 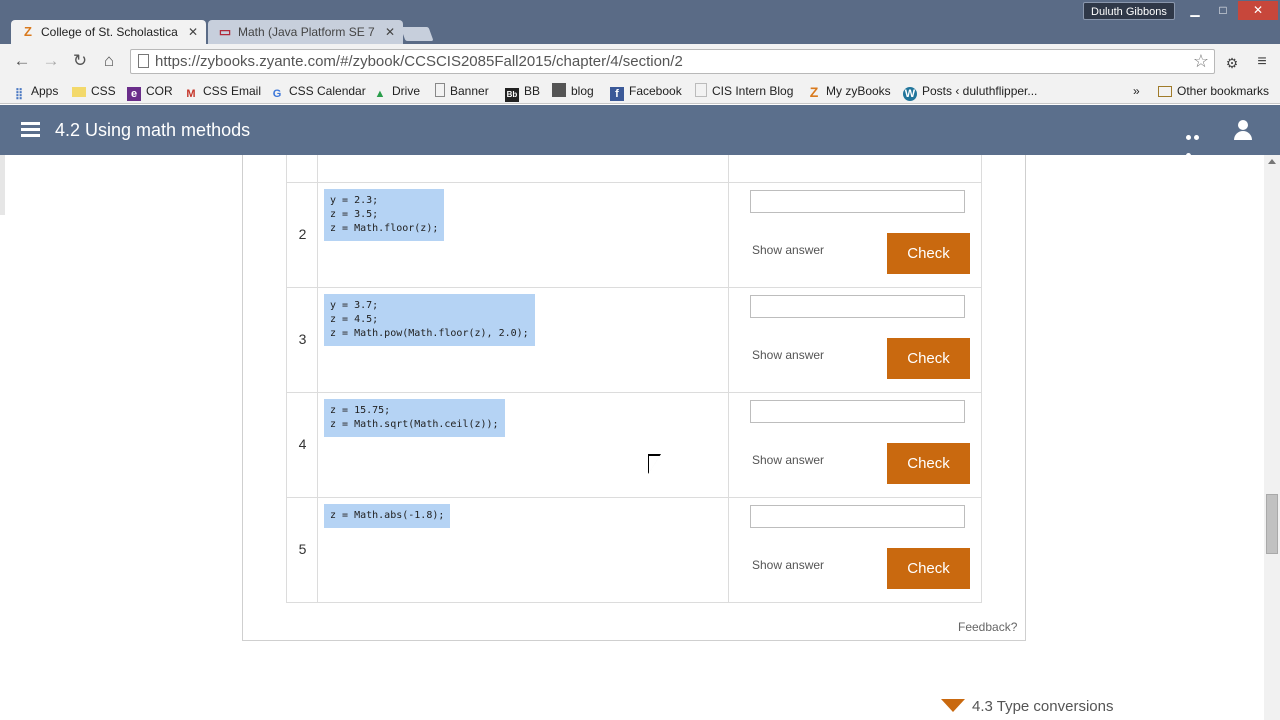 I want to click on section-title: 4.2 Using math methods, so click(x=153, y=130).